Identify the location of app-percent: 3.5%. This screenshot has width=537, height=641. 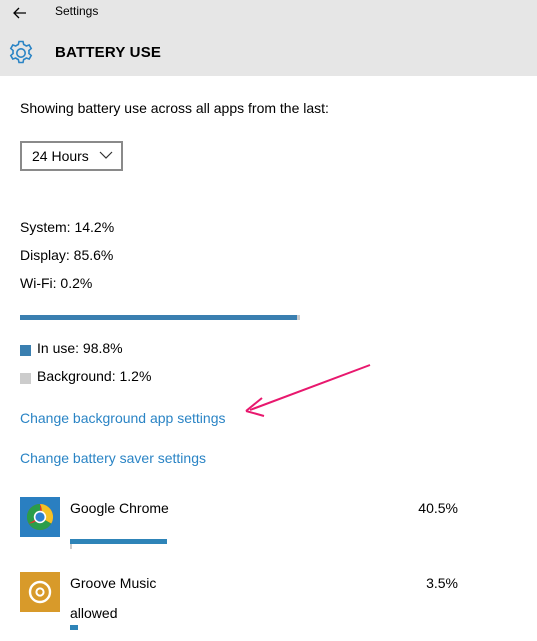
(442, 583).